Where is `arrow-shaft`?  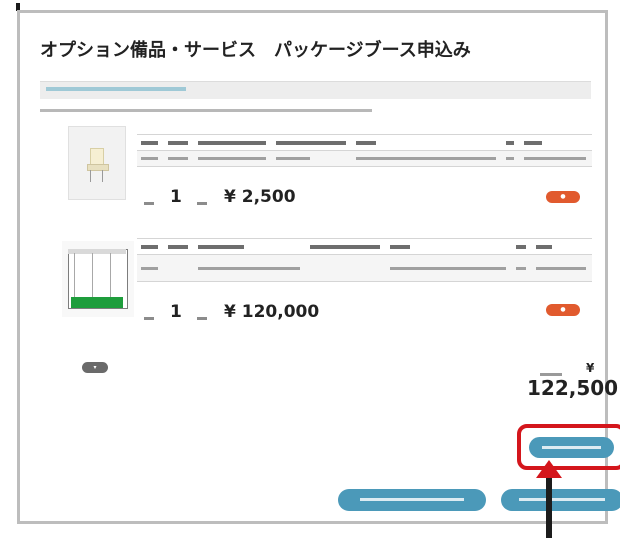
arrow-shaft is located at coordinates (549, 507).